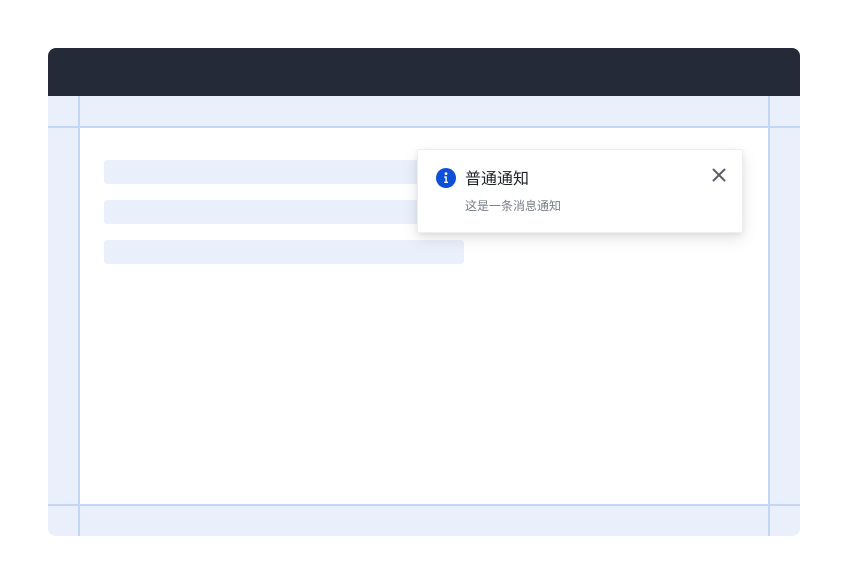 The width and height of the screenshot is (848, 584). Describe the element at coordinates (580, 191) in the screenshot. I see `notification-card: 普通通知 这是一条消息通知` at that location.